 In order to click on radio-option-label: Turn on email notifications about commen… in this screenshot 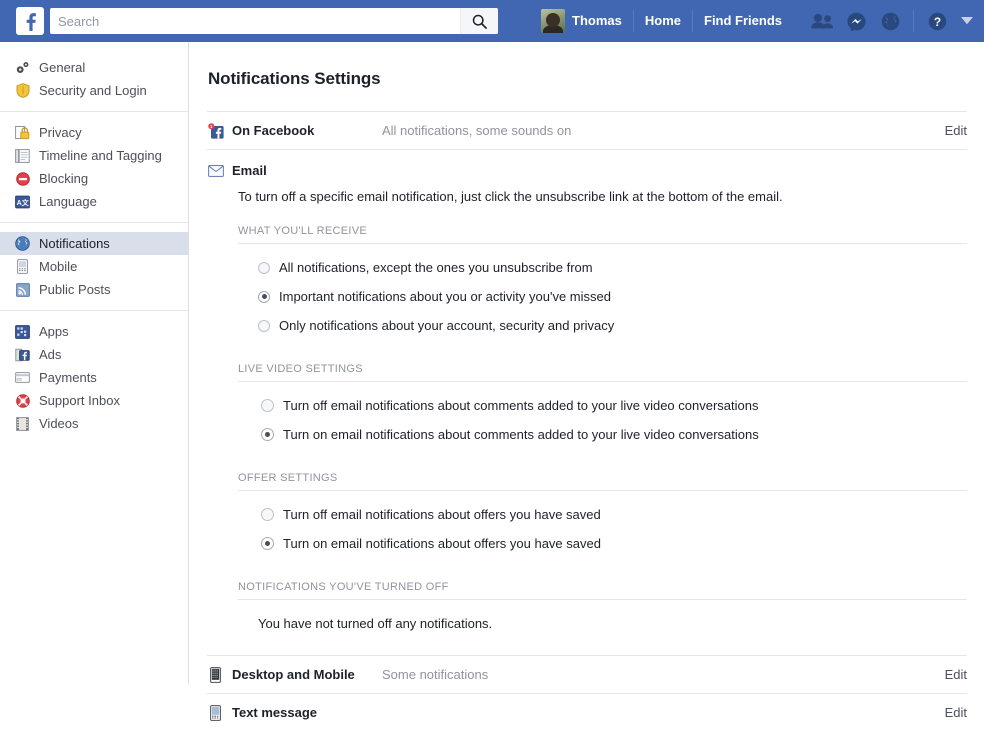, I will do `click(521, 434)`.